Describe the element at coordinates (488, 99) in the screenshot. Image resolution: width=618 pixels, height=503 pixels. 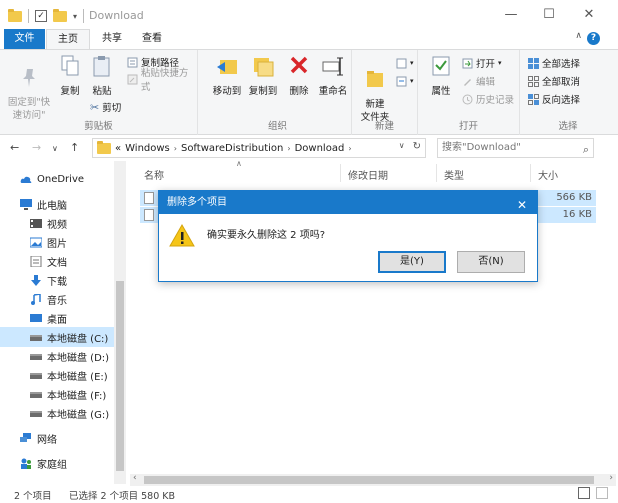
I see `history-button: 历史记录` at that location.